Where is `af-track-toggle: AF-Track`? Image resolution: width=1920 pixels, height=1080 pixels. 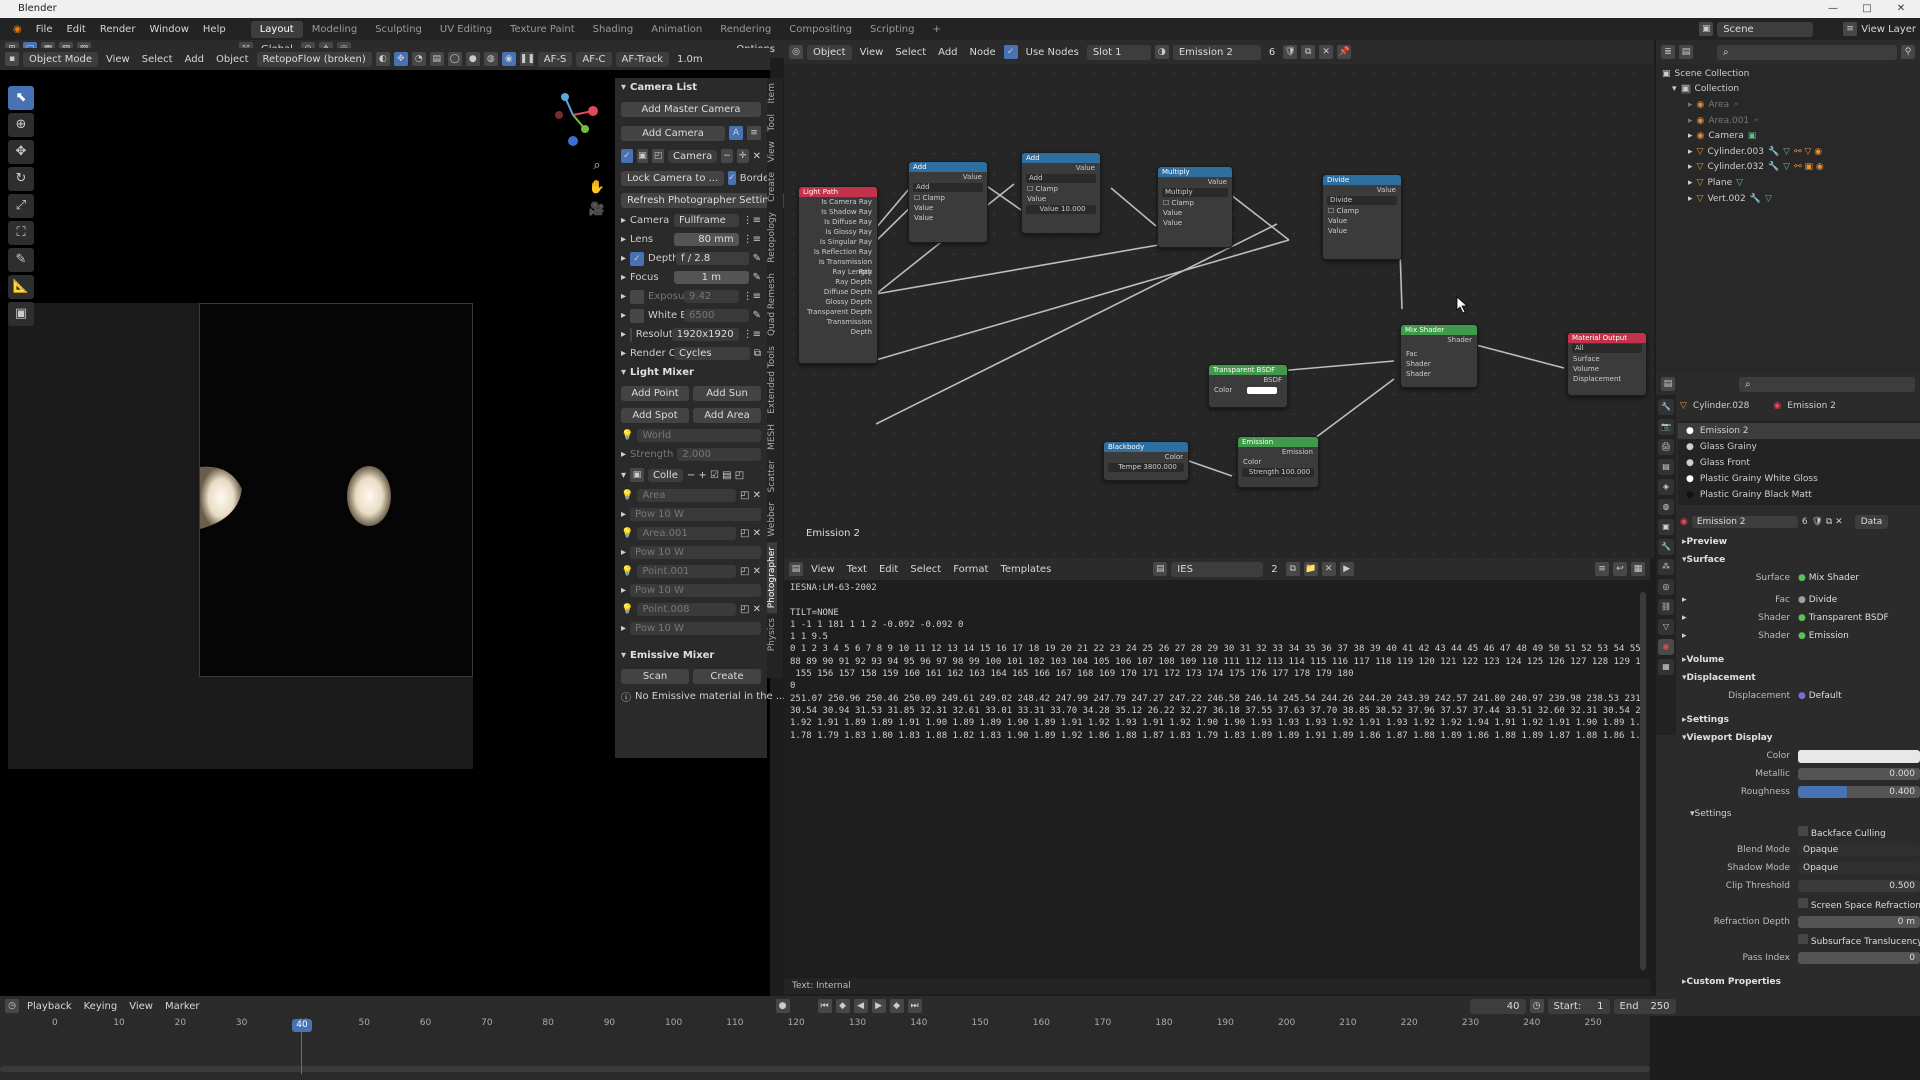
af-track-toggle: AF-Track is located at coordinates (642, 59).